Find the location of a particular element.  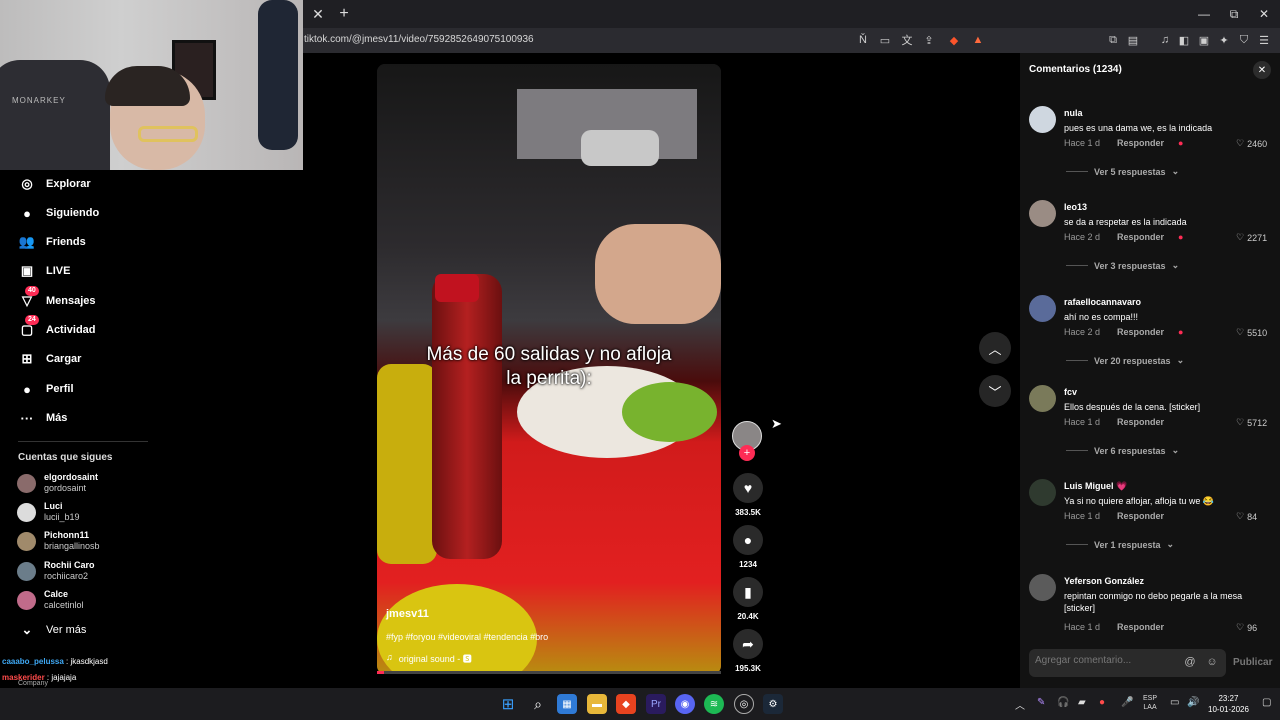

photos-icon: ▦ is located at coordinates (567, 704).